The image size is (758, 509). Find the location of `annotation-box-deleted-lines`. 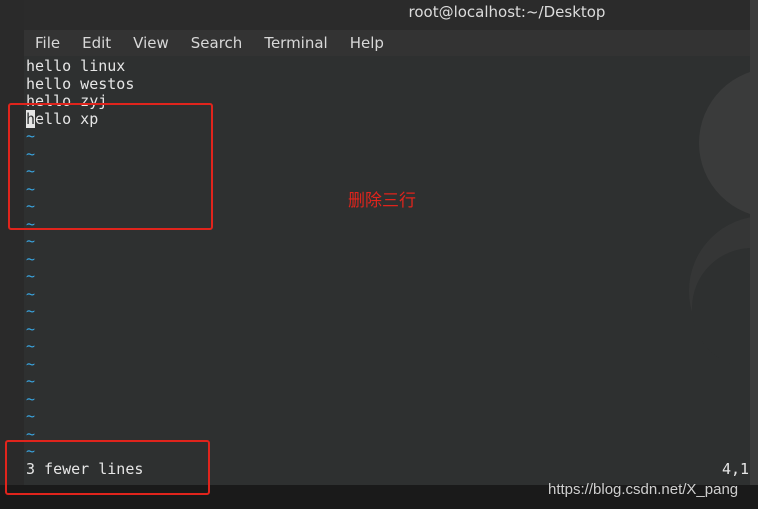

annotation-box-deleted-lines is located at coordinates (110, 166).